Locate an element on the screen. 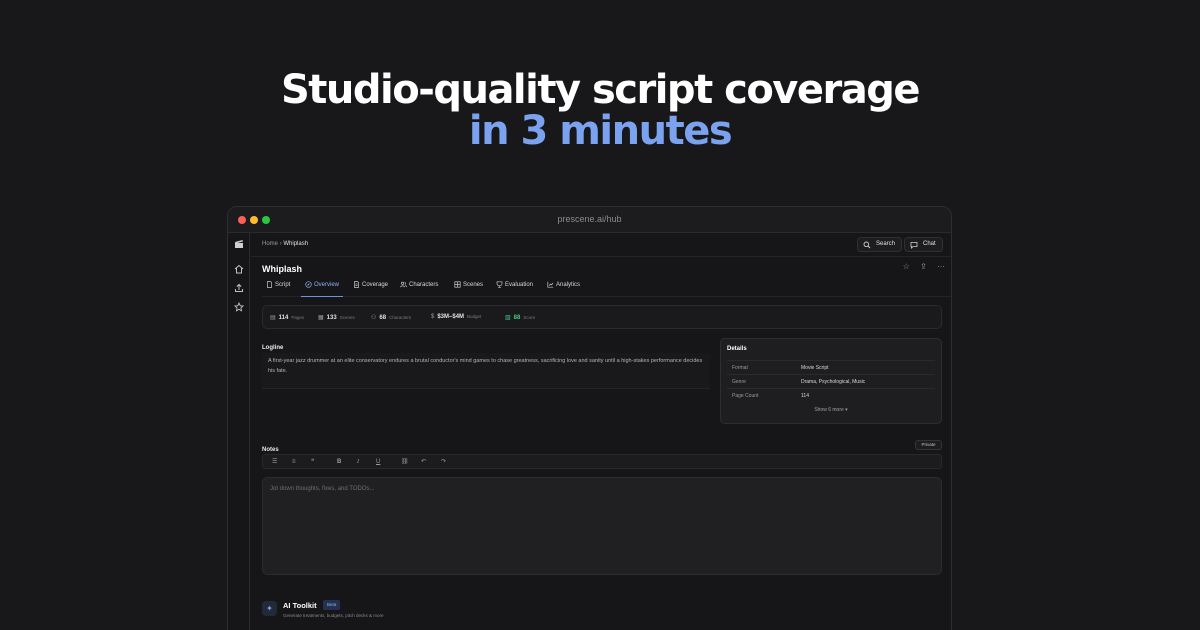 Image resolution: width=1200 pixels, height=630 pixels. stat-characters-value: 68 is located at coordinates (383, 318).